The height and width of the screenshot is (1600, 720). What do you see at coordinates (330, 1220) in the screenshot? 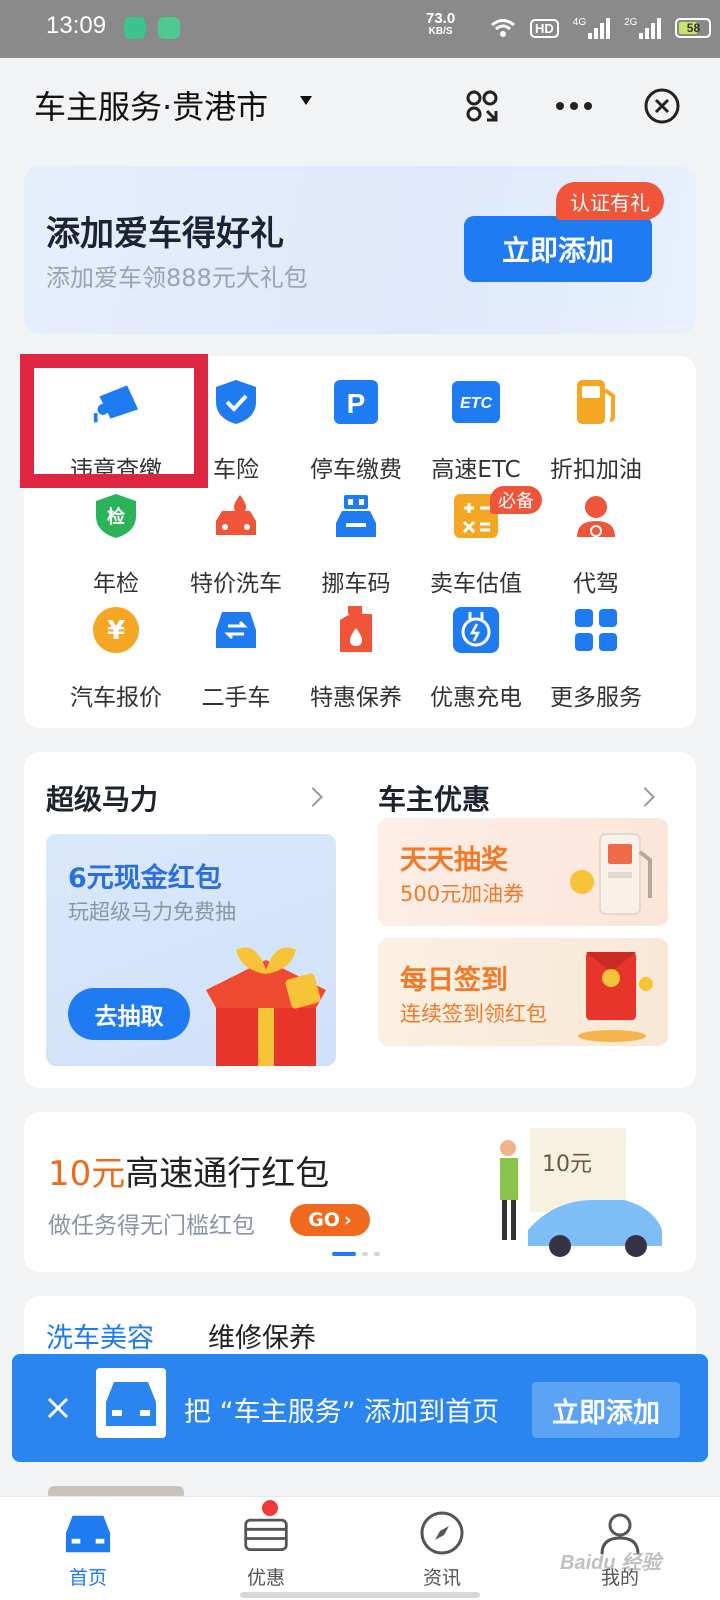
I see `go-button: GO ›` at bounding box center [330, 1220].